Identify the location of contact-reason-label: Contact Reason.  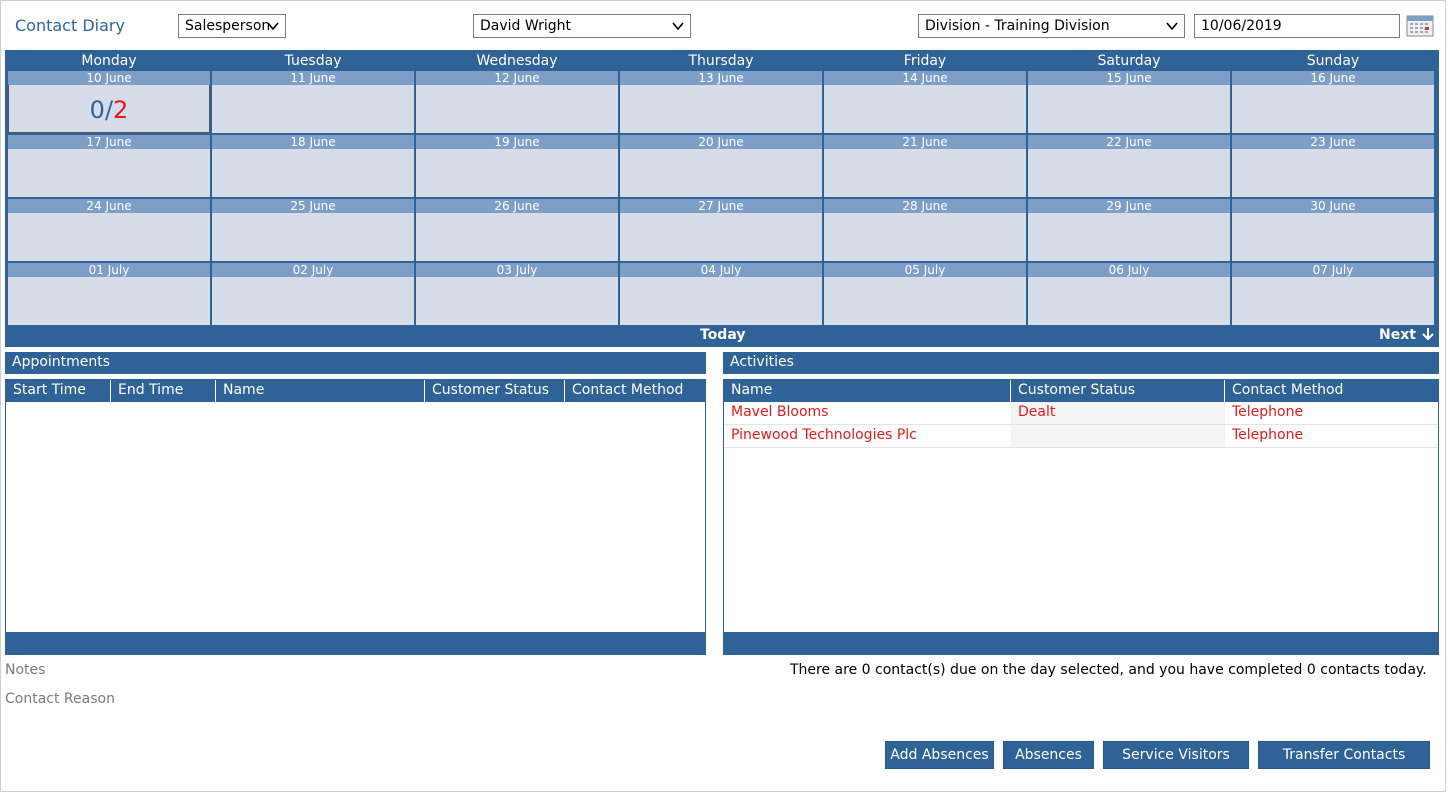
(60, 699).